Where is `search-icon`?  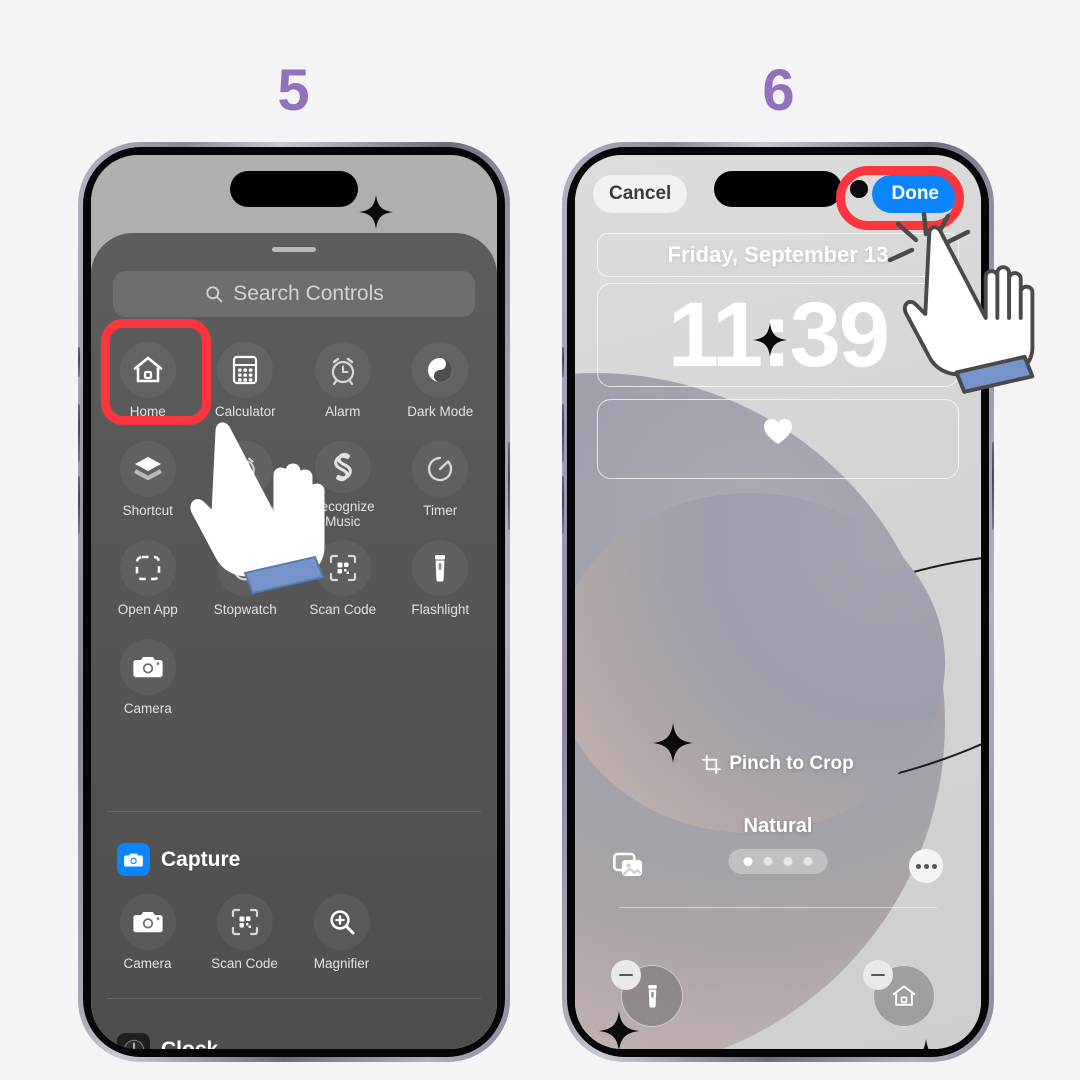
search-icon is located at coordinates (214, 294).